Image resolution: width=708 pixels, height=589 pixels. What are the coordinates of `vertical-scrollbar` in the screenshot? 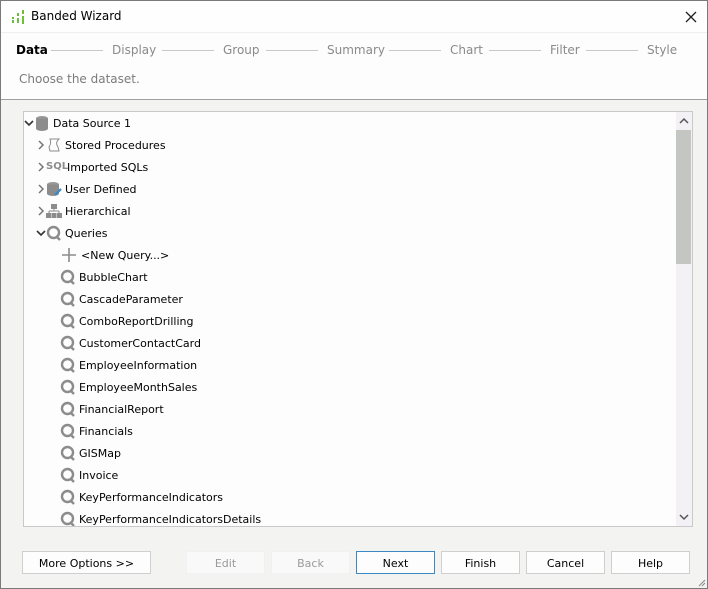 It's located at (684, 319).